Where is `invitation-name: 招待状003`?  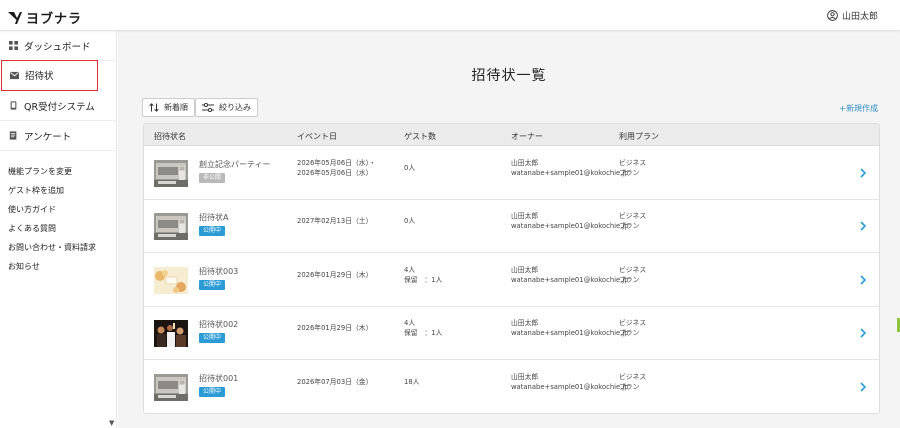
invitation-name: 招待状003 is located at coordinates (218, 271).